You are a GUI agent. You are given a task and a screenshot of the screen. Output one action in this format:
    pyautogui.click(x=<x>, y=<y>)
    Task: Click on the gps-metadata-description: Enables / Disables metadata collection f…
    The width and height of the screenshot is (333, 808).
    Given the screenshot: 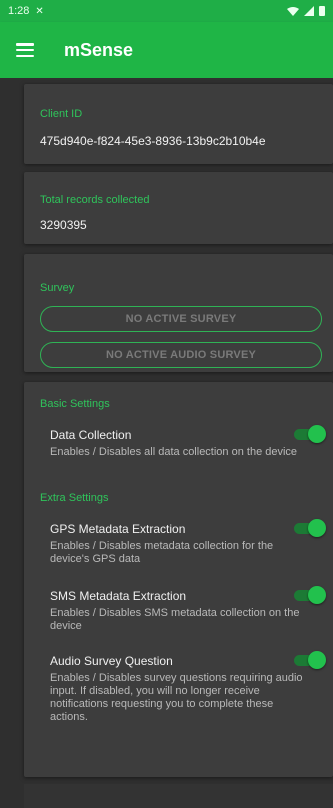 What is the action you would take?
    pyautogui.click(x=162, y=552)
    